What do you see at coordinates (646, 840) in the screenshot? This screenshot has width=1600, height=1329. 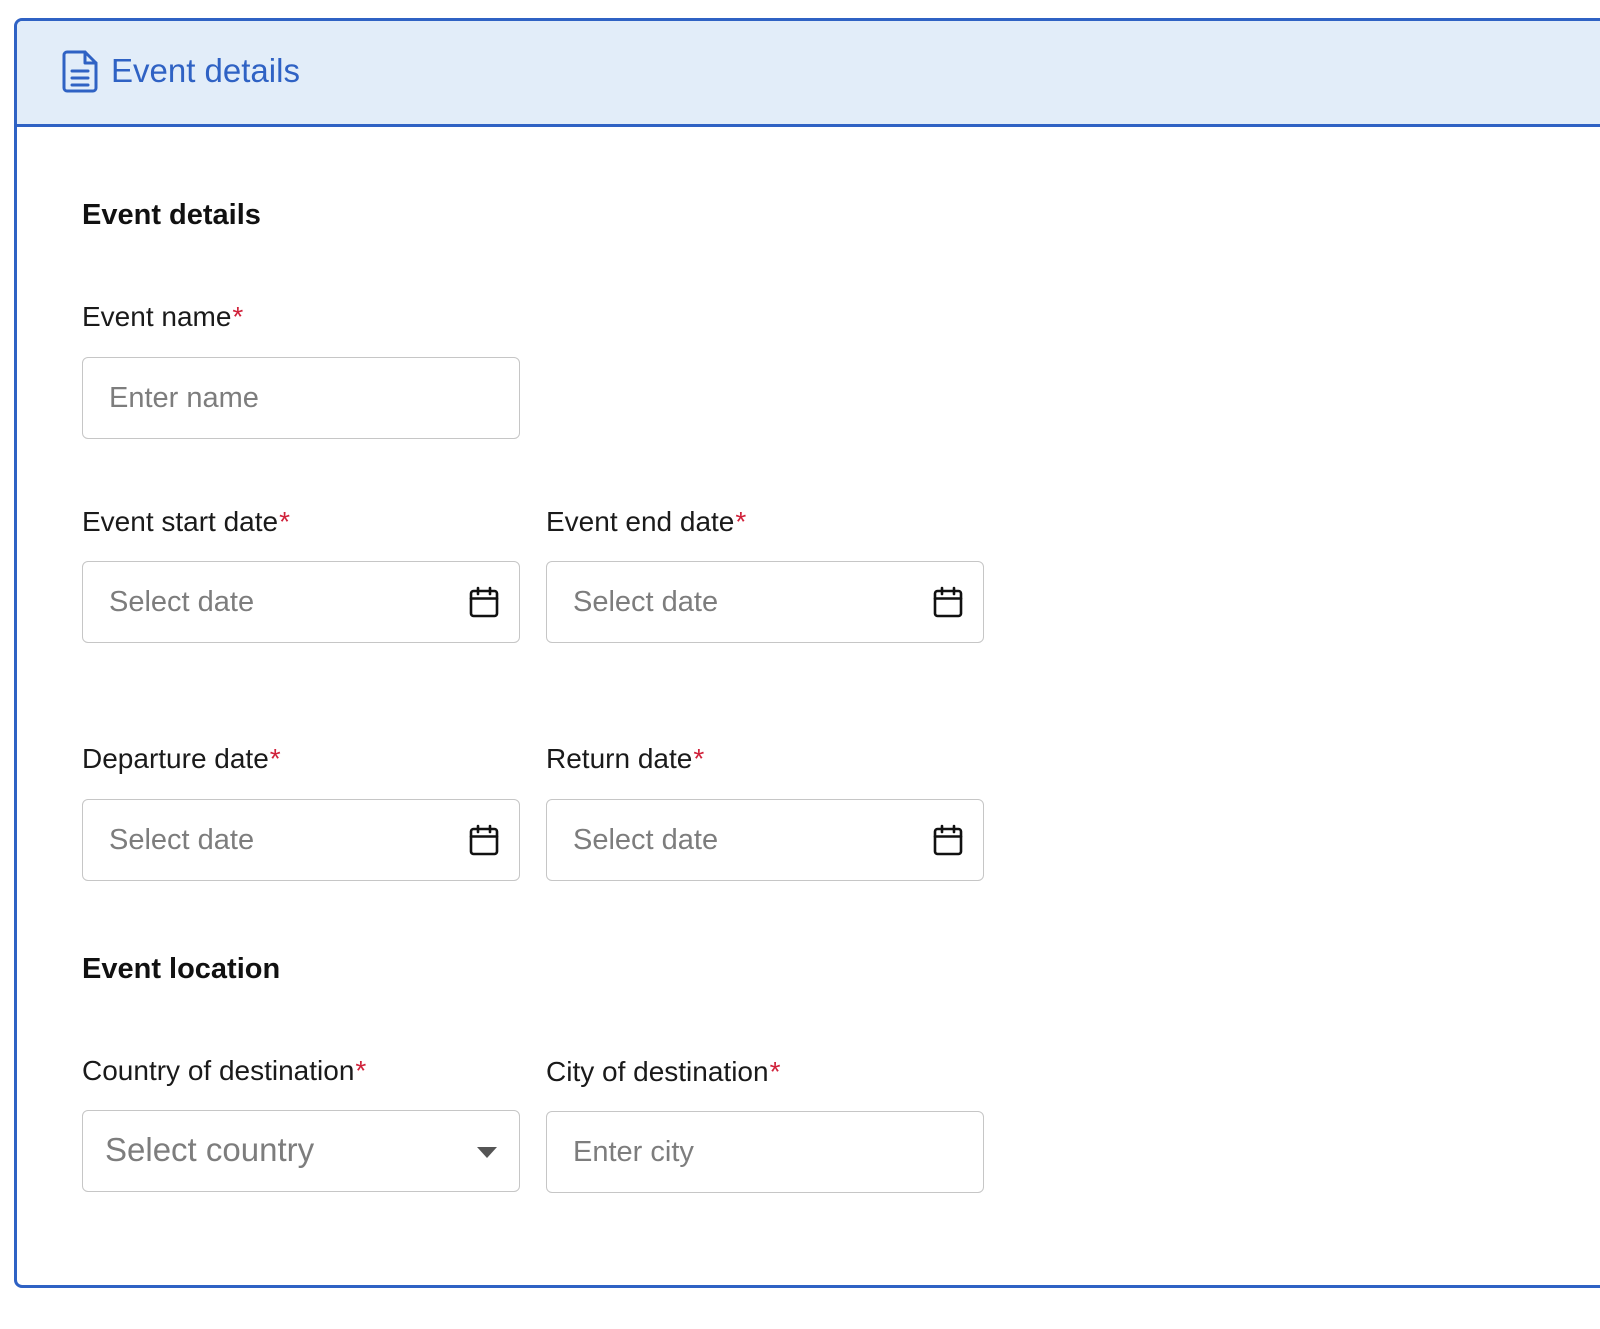 I see `return-date-placeholder: Select date` at bounding box center [646, 840].